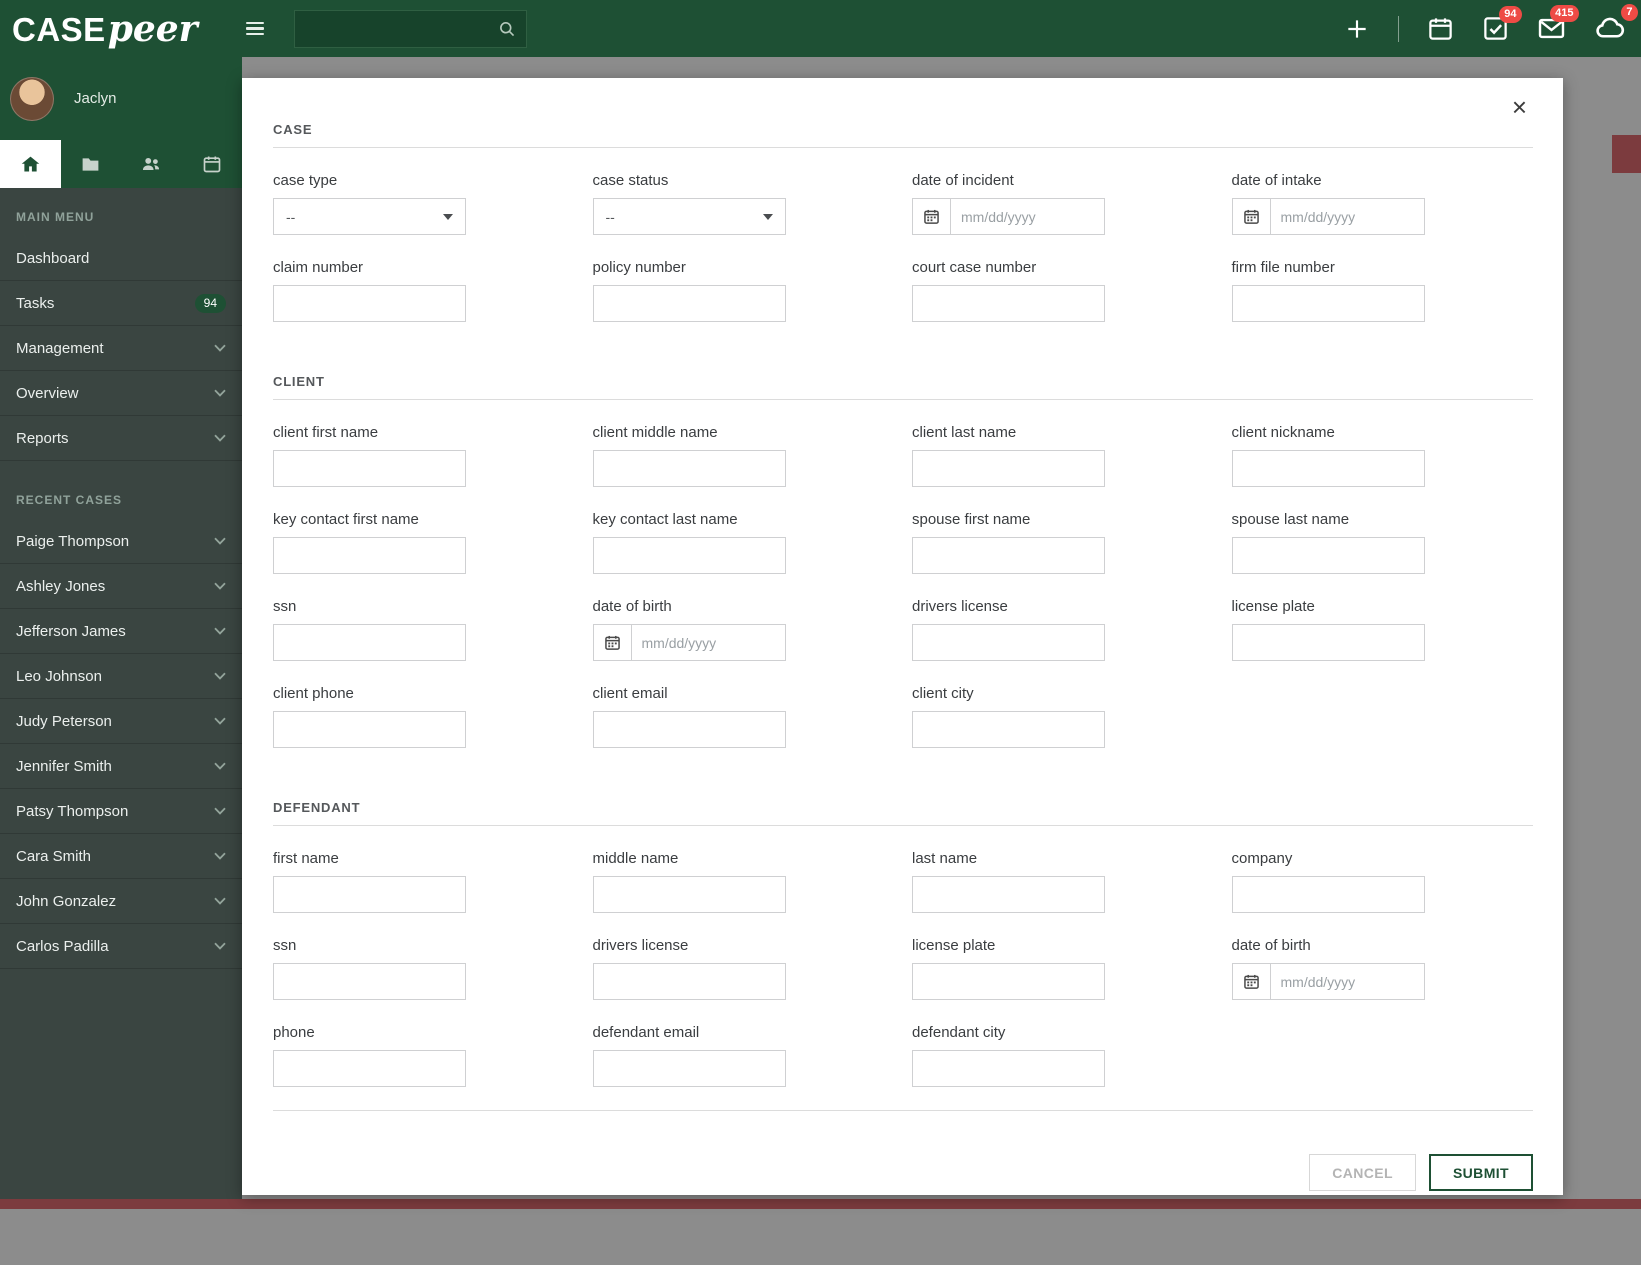 This screenshot has width=1641, height=1265. I want to click on defendant-defendant-city-input, so click(1008, 1068).